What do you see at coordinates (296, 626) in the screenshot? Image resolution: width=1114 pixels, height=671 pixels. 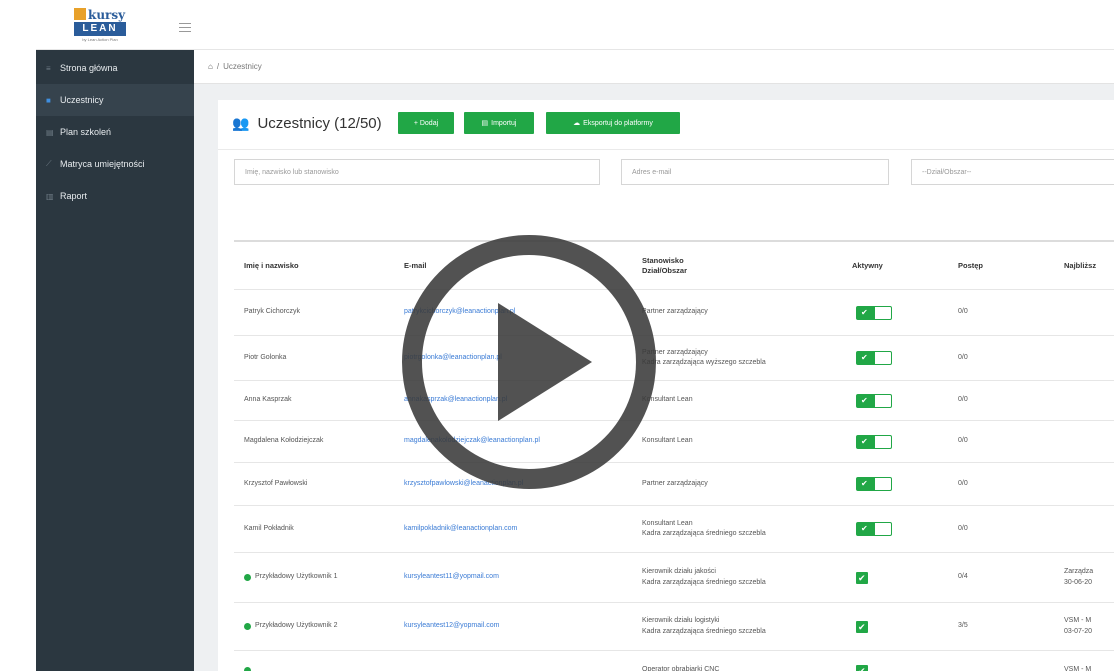 I see `participant-name-text: Przykładowy Użytkownik 2` at bounding box center [296, 626].